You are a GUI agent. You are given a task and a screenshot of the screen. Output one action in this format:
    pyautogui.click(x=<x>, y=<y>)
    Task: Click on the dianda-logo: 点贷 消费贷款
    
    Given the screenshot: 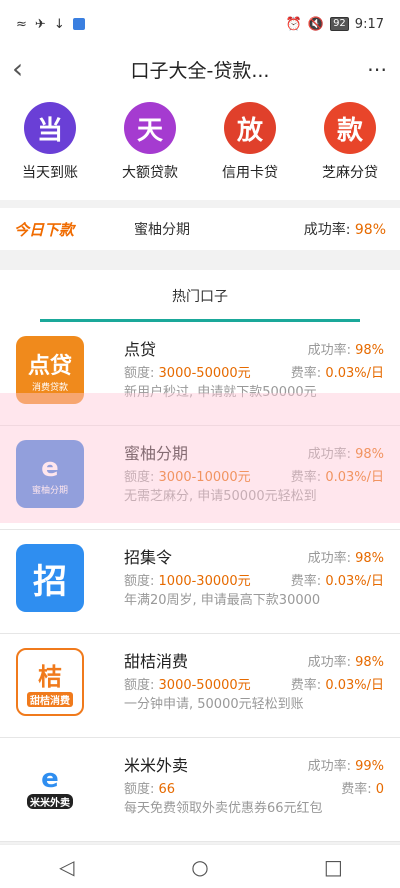 What is the action you would take?
    pyautogui.click(x=50, y=370)
    